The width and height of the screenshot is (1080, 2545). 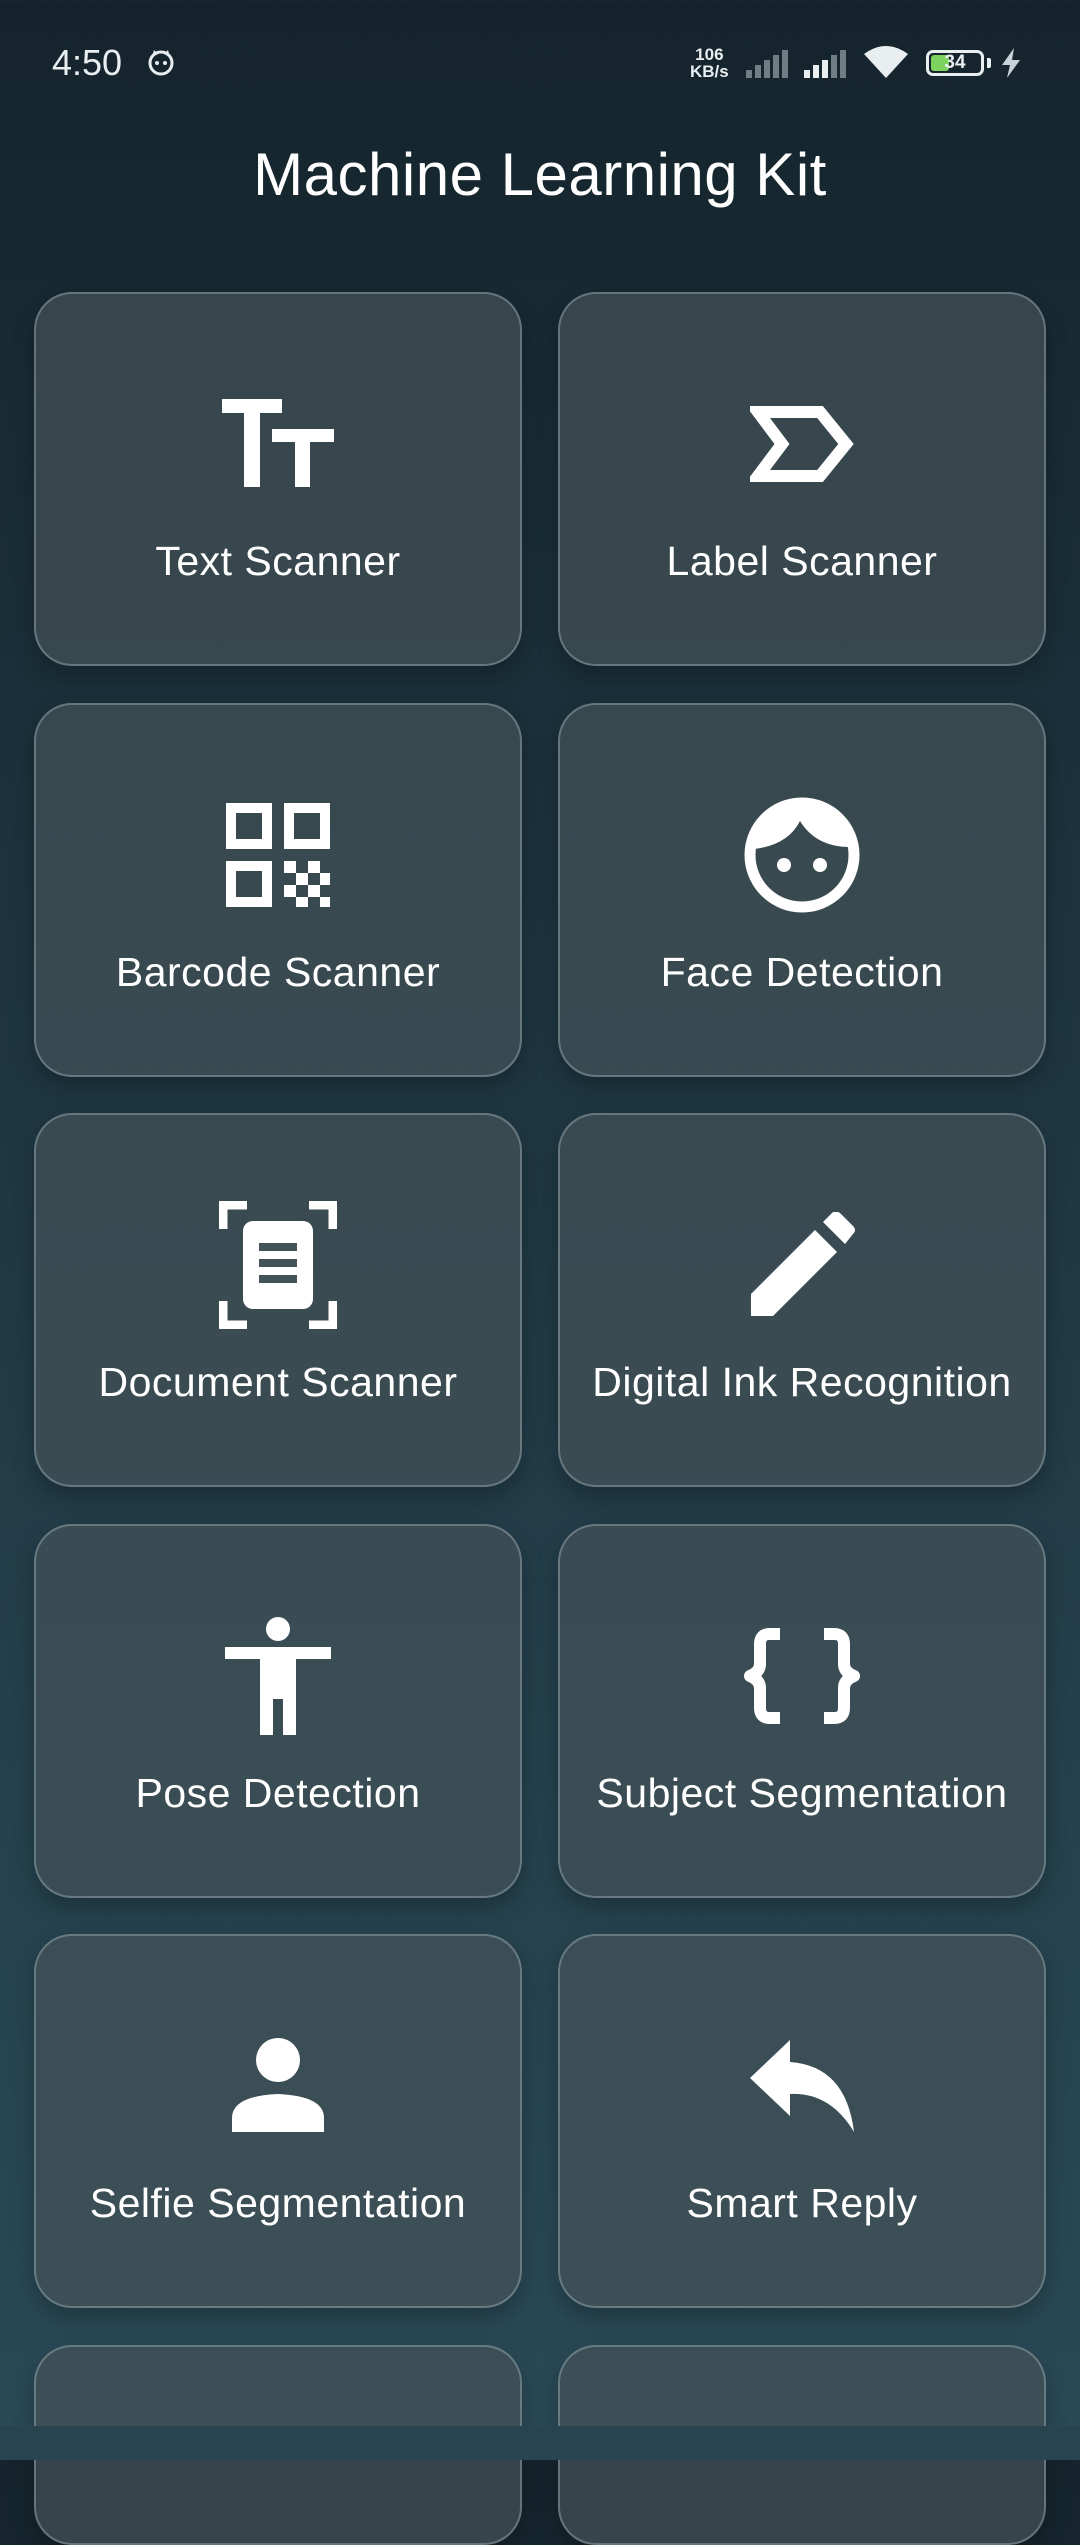 I want to click on document-scanner-card: Document Scanner, so click(x=278, y=1300).